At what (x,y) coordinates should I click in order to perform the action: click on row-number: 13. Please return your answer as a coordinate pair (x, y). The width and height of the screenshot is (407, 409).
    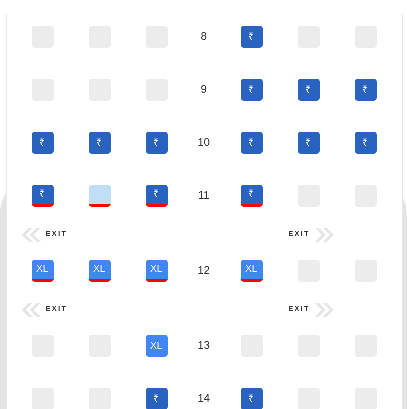
    Looking at the image, I should click on (204, 346).